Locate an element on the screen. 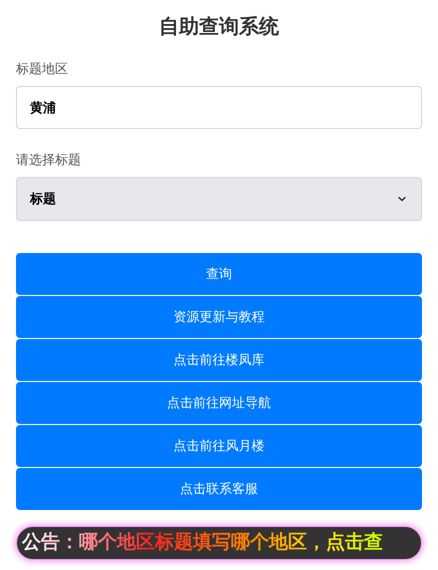 Image resolution: width=438 pixels, height=570 pixels. input-field: 黄浦 is located at coordinates (219, 107).